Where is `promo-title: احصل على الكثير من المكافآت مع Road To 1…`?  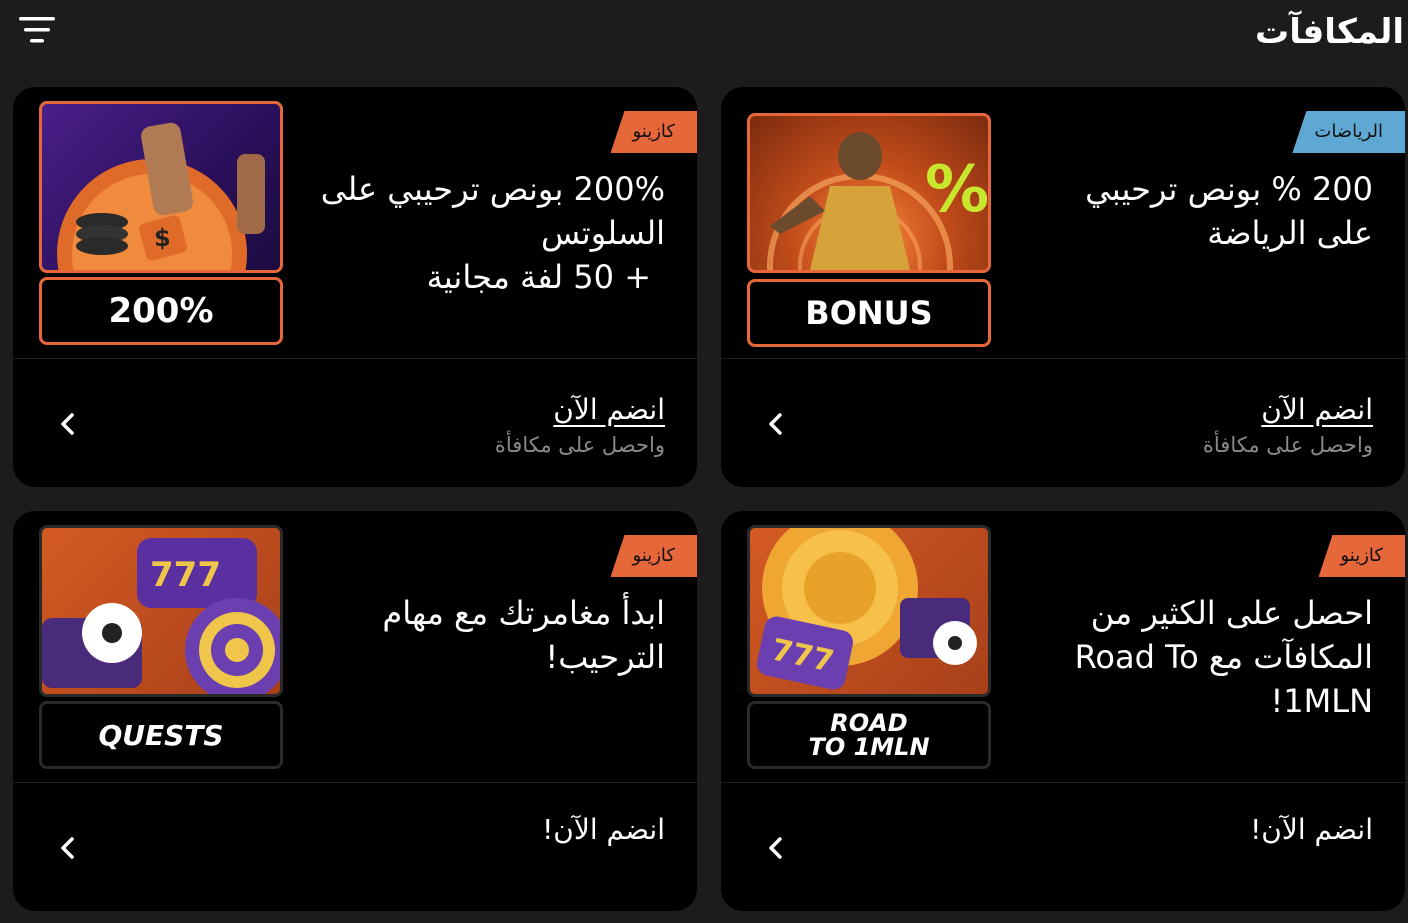
promo-title: احصل على الكثير من المكافآت مع Road To 1… is located at coordinates (1223, 657).